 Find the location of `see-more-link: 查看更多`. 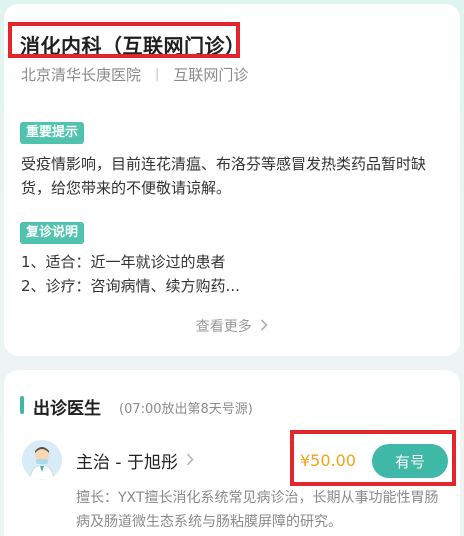

see-more-link: 查看更多 is located at coordinates (232, 326).